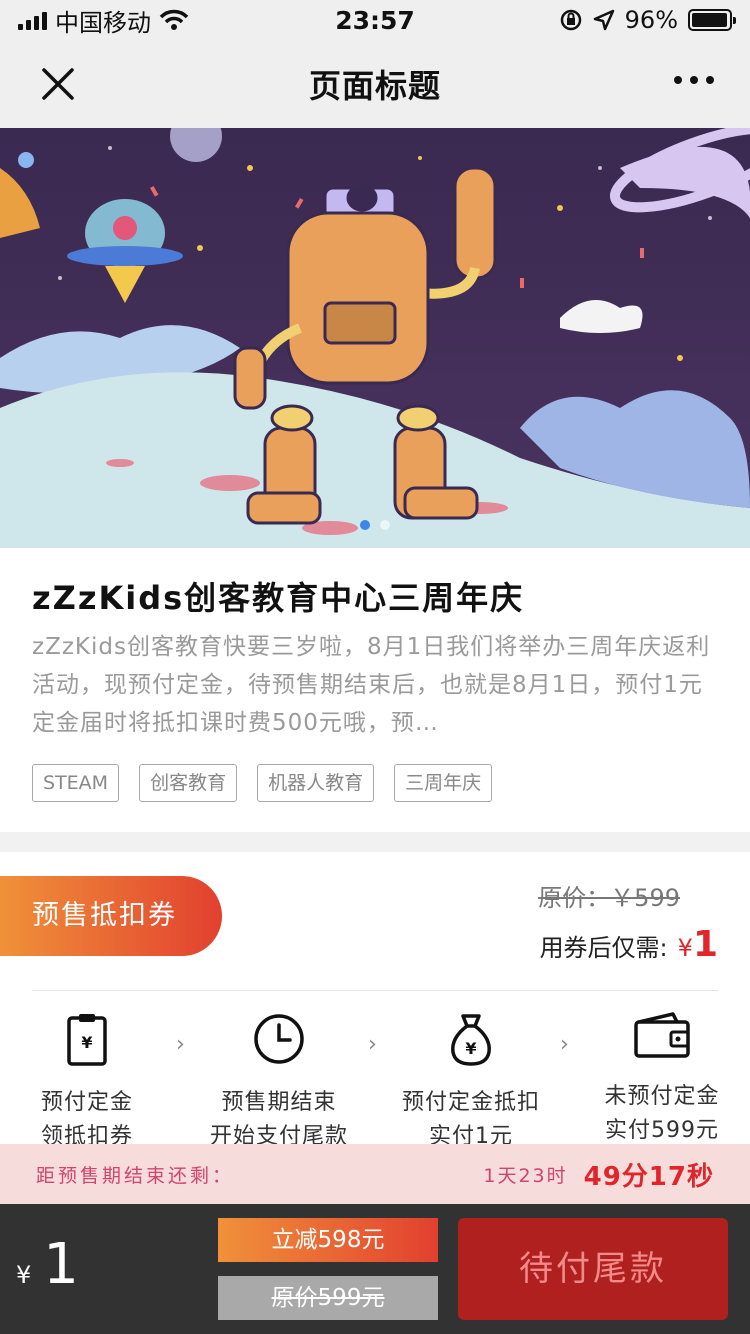 This screenshot has width=750, height=1334. I want to click on step-presale-end-line2: 开始支付尾款, so click(278, 1134).